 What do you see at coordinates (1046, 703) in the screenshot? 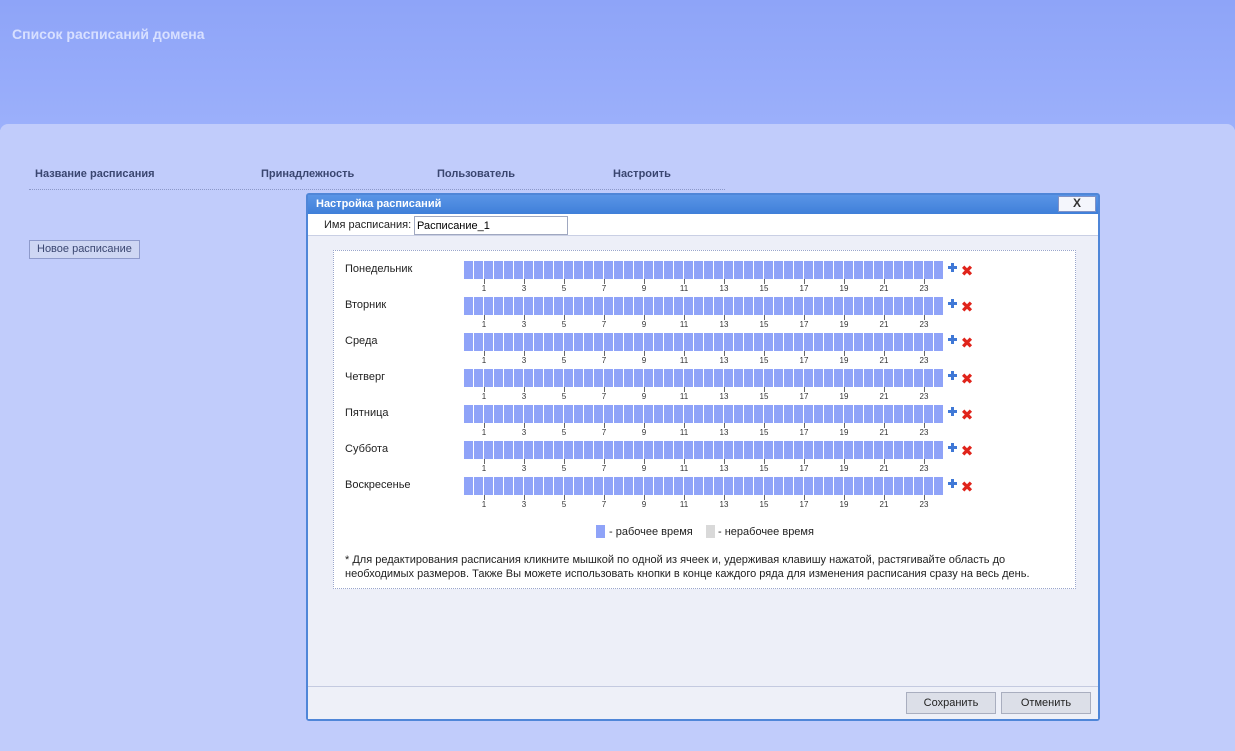
I see `cancel-button: Отменить` at bounding box center [1046, 703].